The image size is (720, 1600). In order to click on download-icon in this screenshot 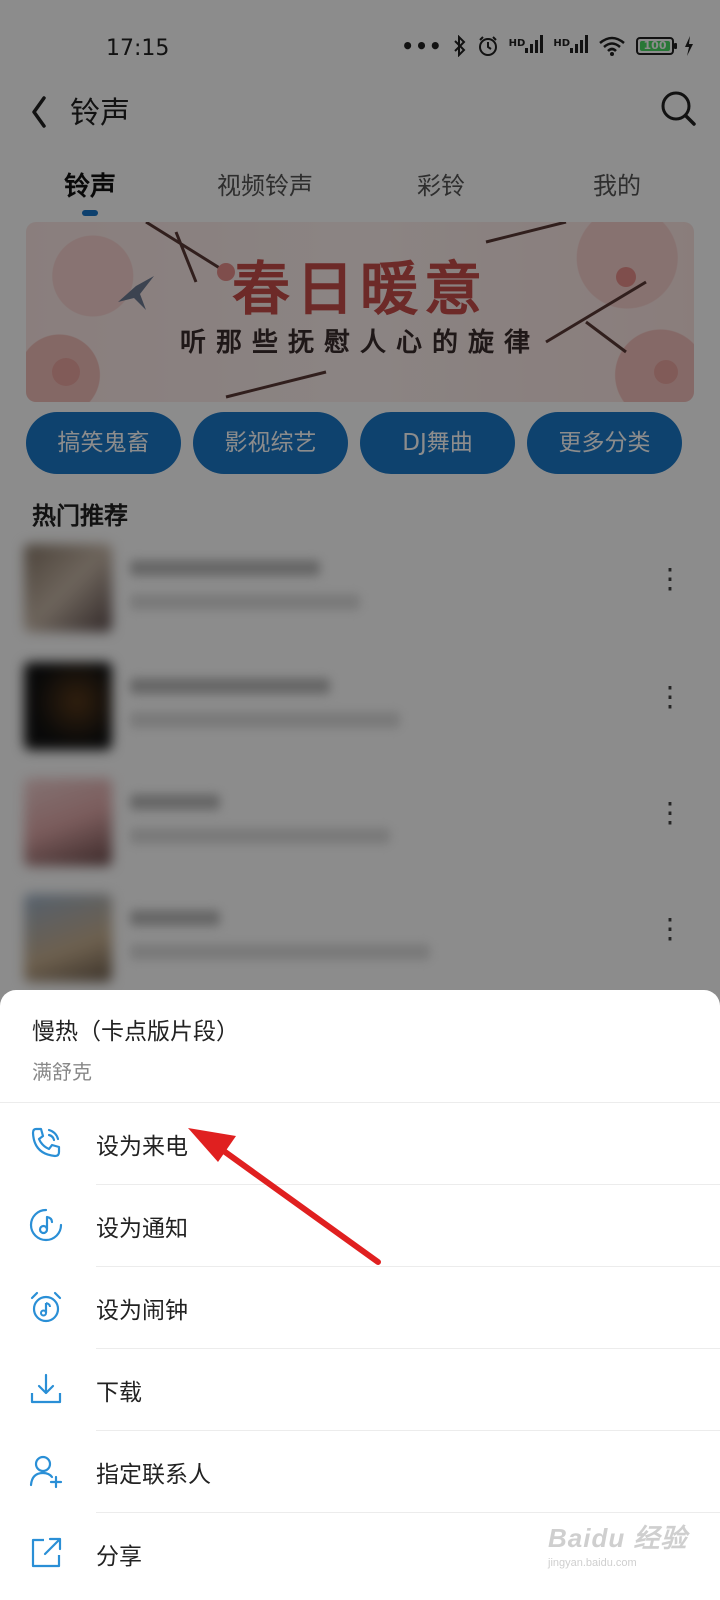, I will do `click(46, 1388)`.